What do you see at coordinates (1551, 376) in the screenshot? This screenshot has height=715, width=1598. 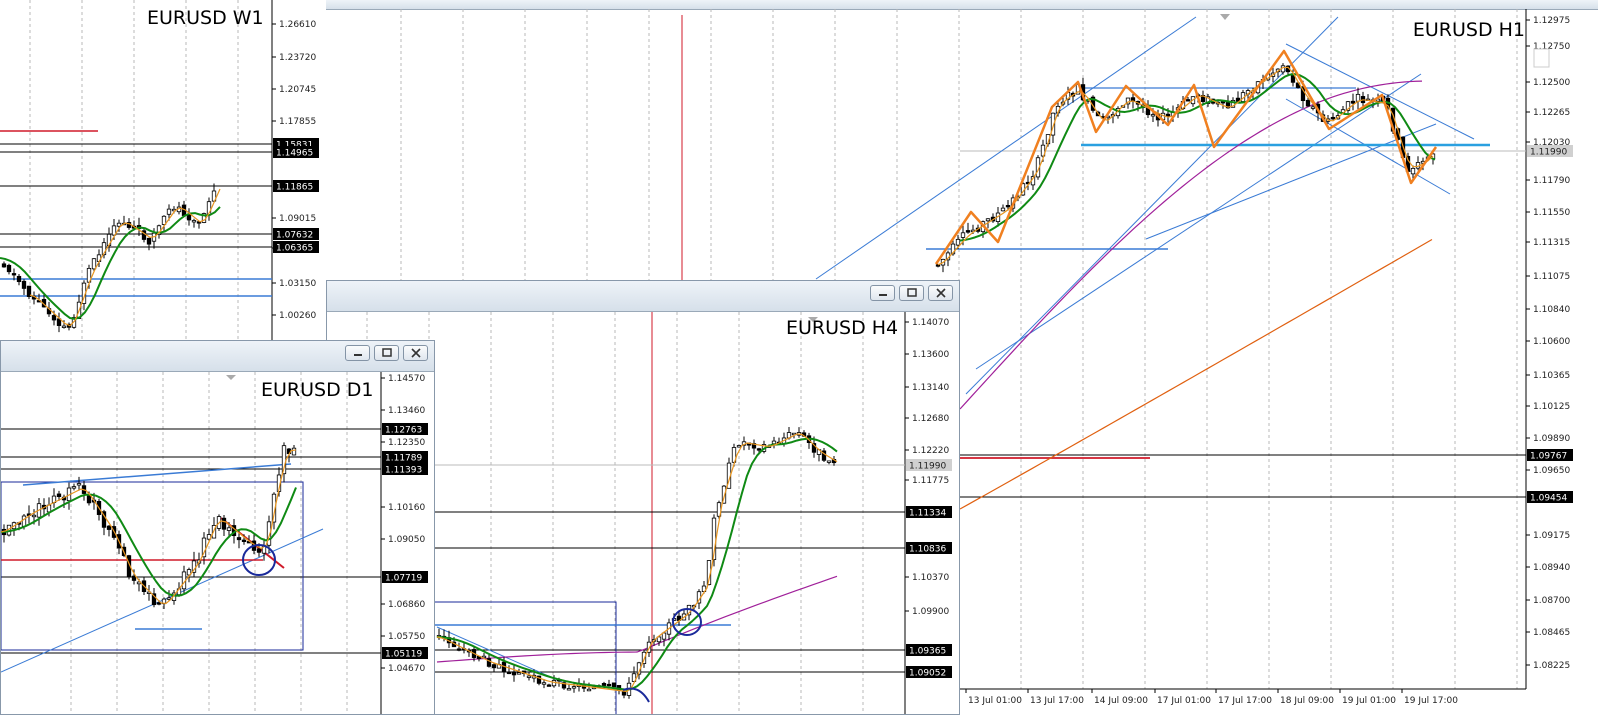 I see `axis-tick-label: 1.10365` at bounding box center [1551, 376].